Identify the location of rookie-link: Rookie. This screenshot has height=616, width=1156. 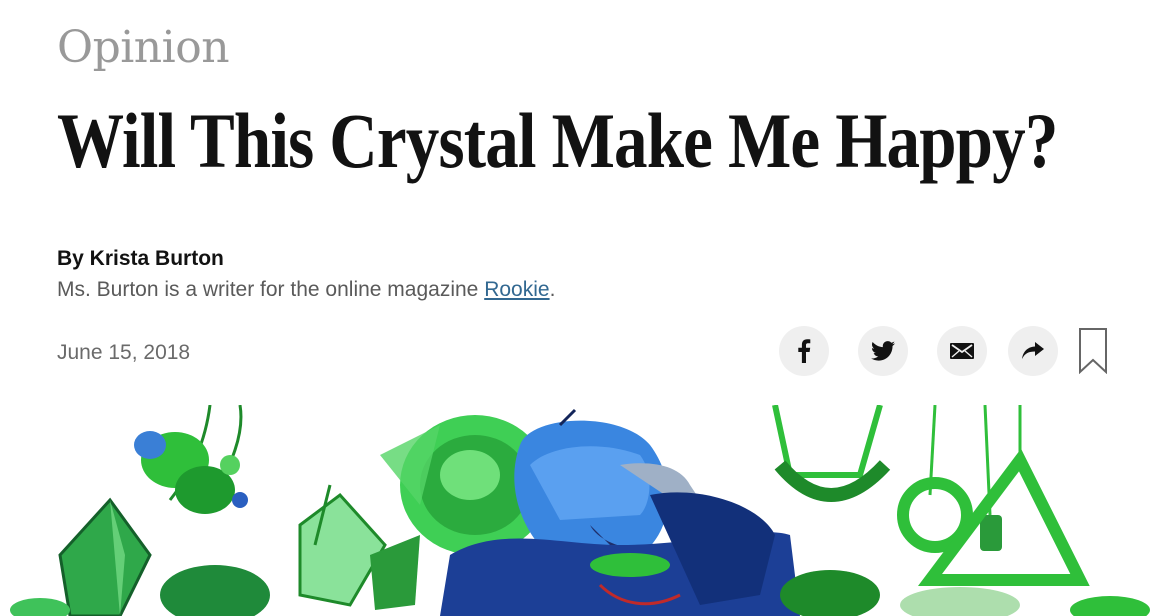
(516, 289).